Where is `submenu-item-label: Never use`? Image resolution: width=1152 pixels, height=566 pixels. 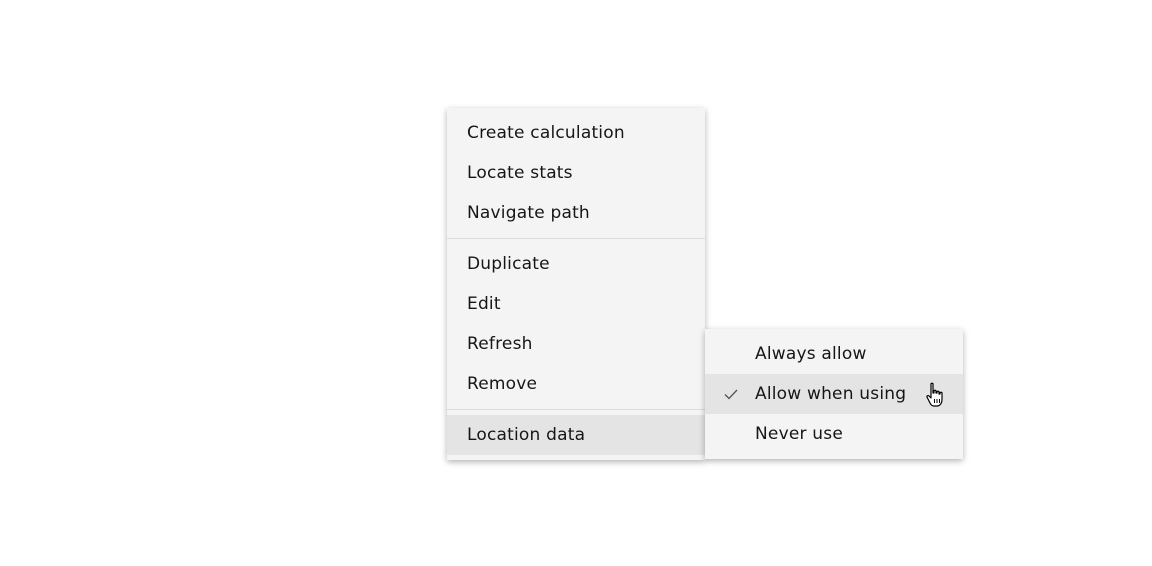 submenu-item-label: Never use is located at coordinates (799, 434).